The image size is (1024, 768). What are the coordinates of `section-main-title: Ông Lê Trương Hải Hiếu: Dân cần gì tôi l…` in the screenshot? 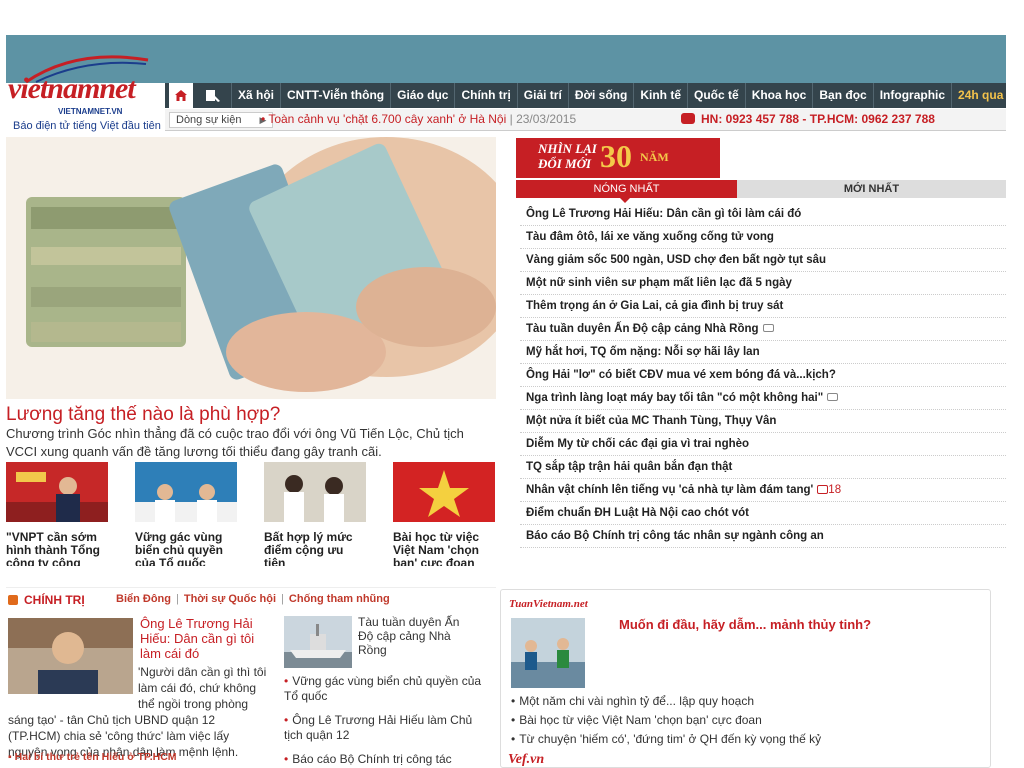 It's located at (205, 638).